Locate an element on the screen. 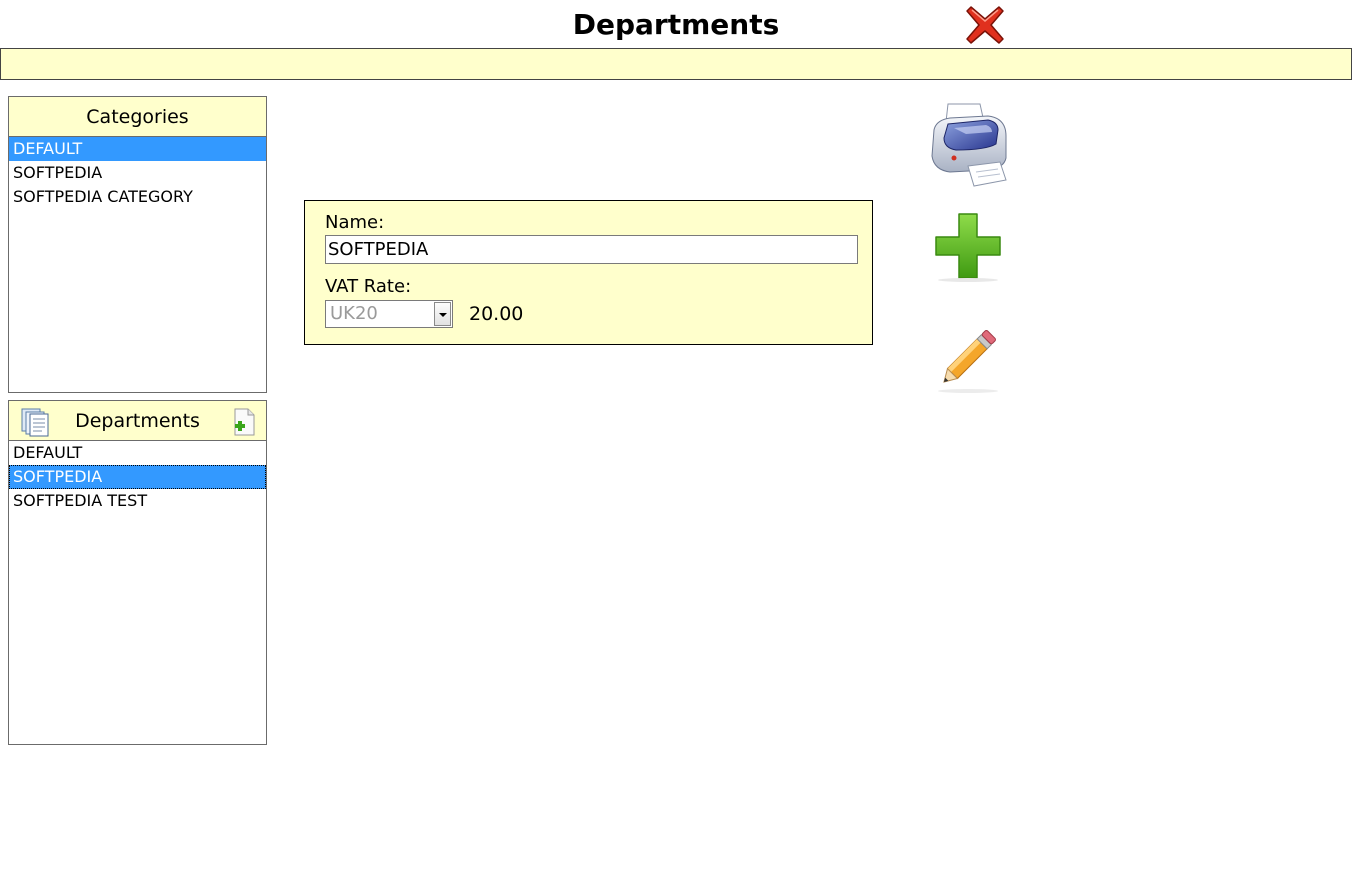 The width and height of the screenshot is (1352, 893). vat-rate-label: VAT Rate: is located at coordinates (368, 286).